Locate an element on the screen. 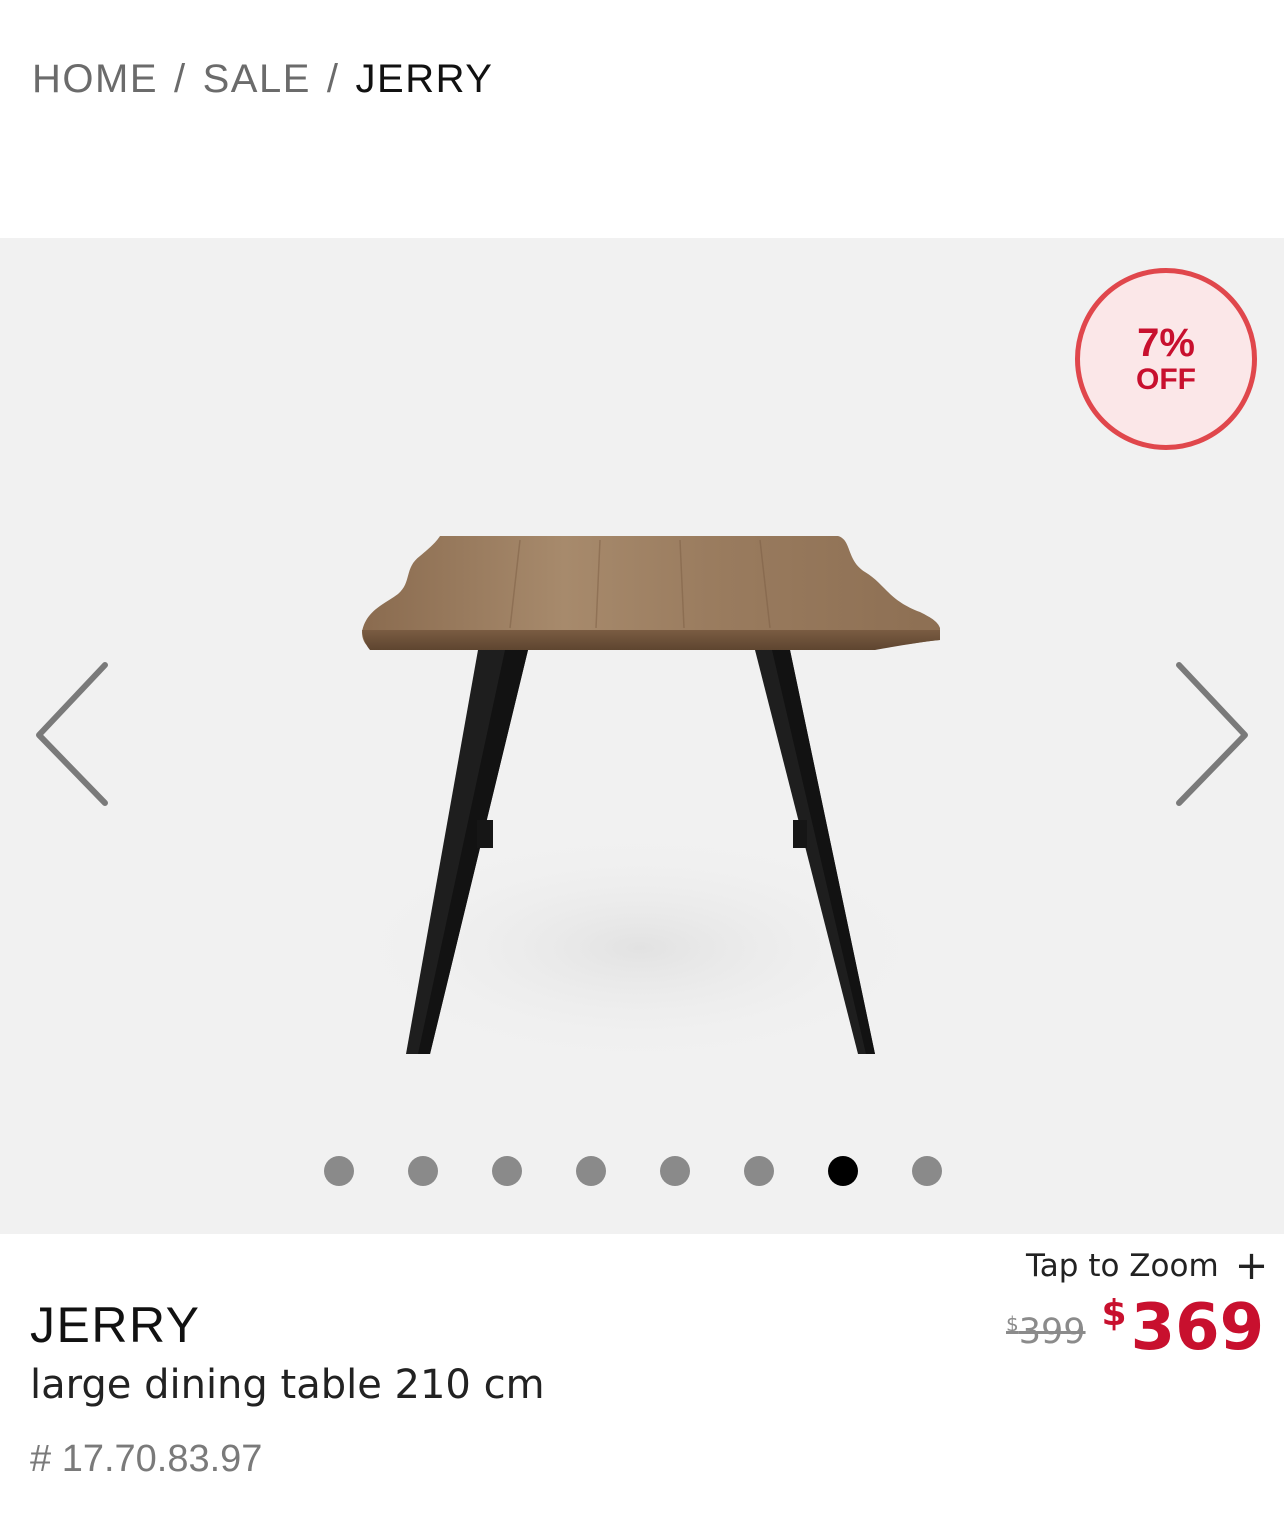 The height and width of the screenshot is (1526, 1284). chevron-left-icon is located at coordinates (72, 734).